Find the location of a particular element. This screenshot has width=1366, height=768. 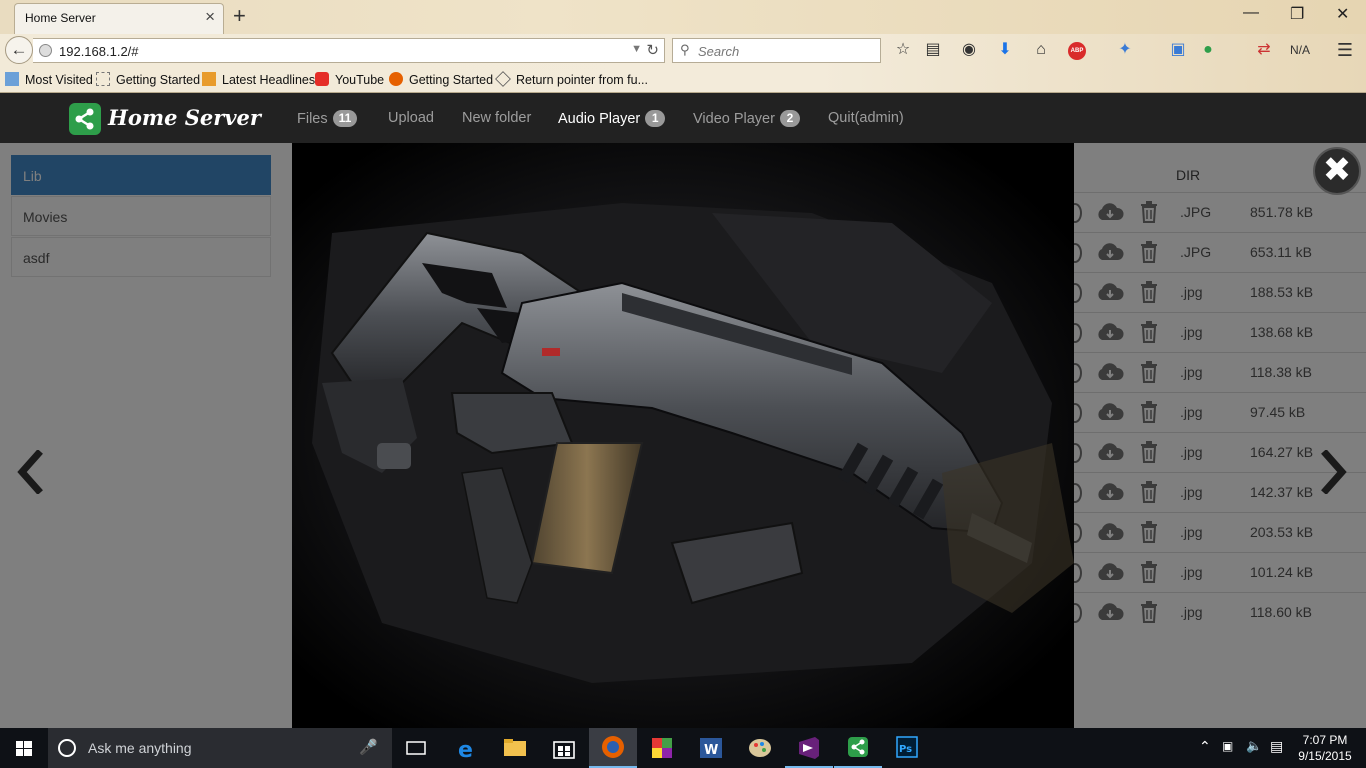

pocket-icon: ◉ is located at coordinates (969, 50).